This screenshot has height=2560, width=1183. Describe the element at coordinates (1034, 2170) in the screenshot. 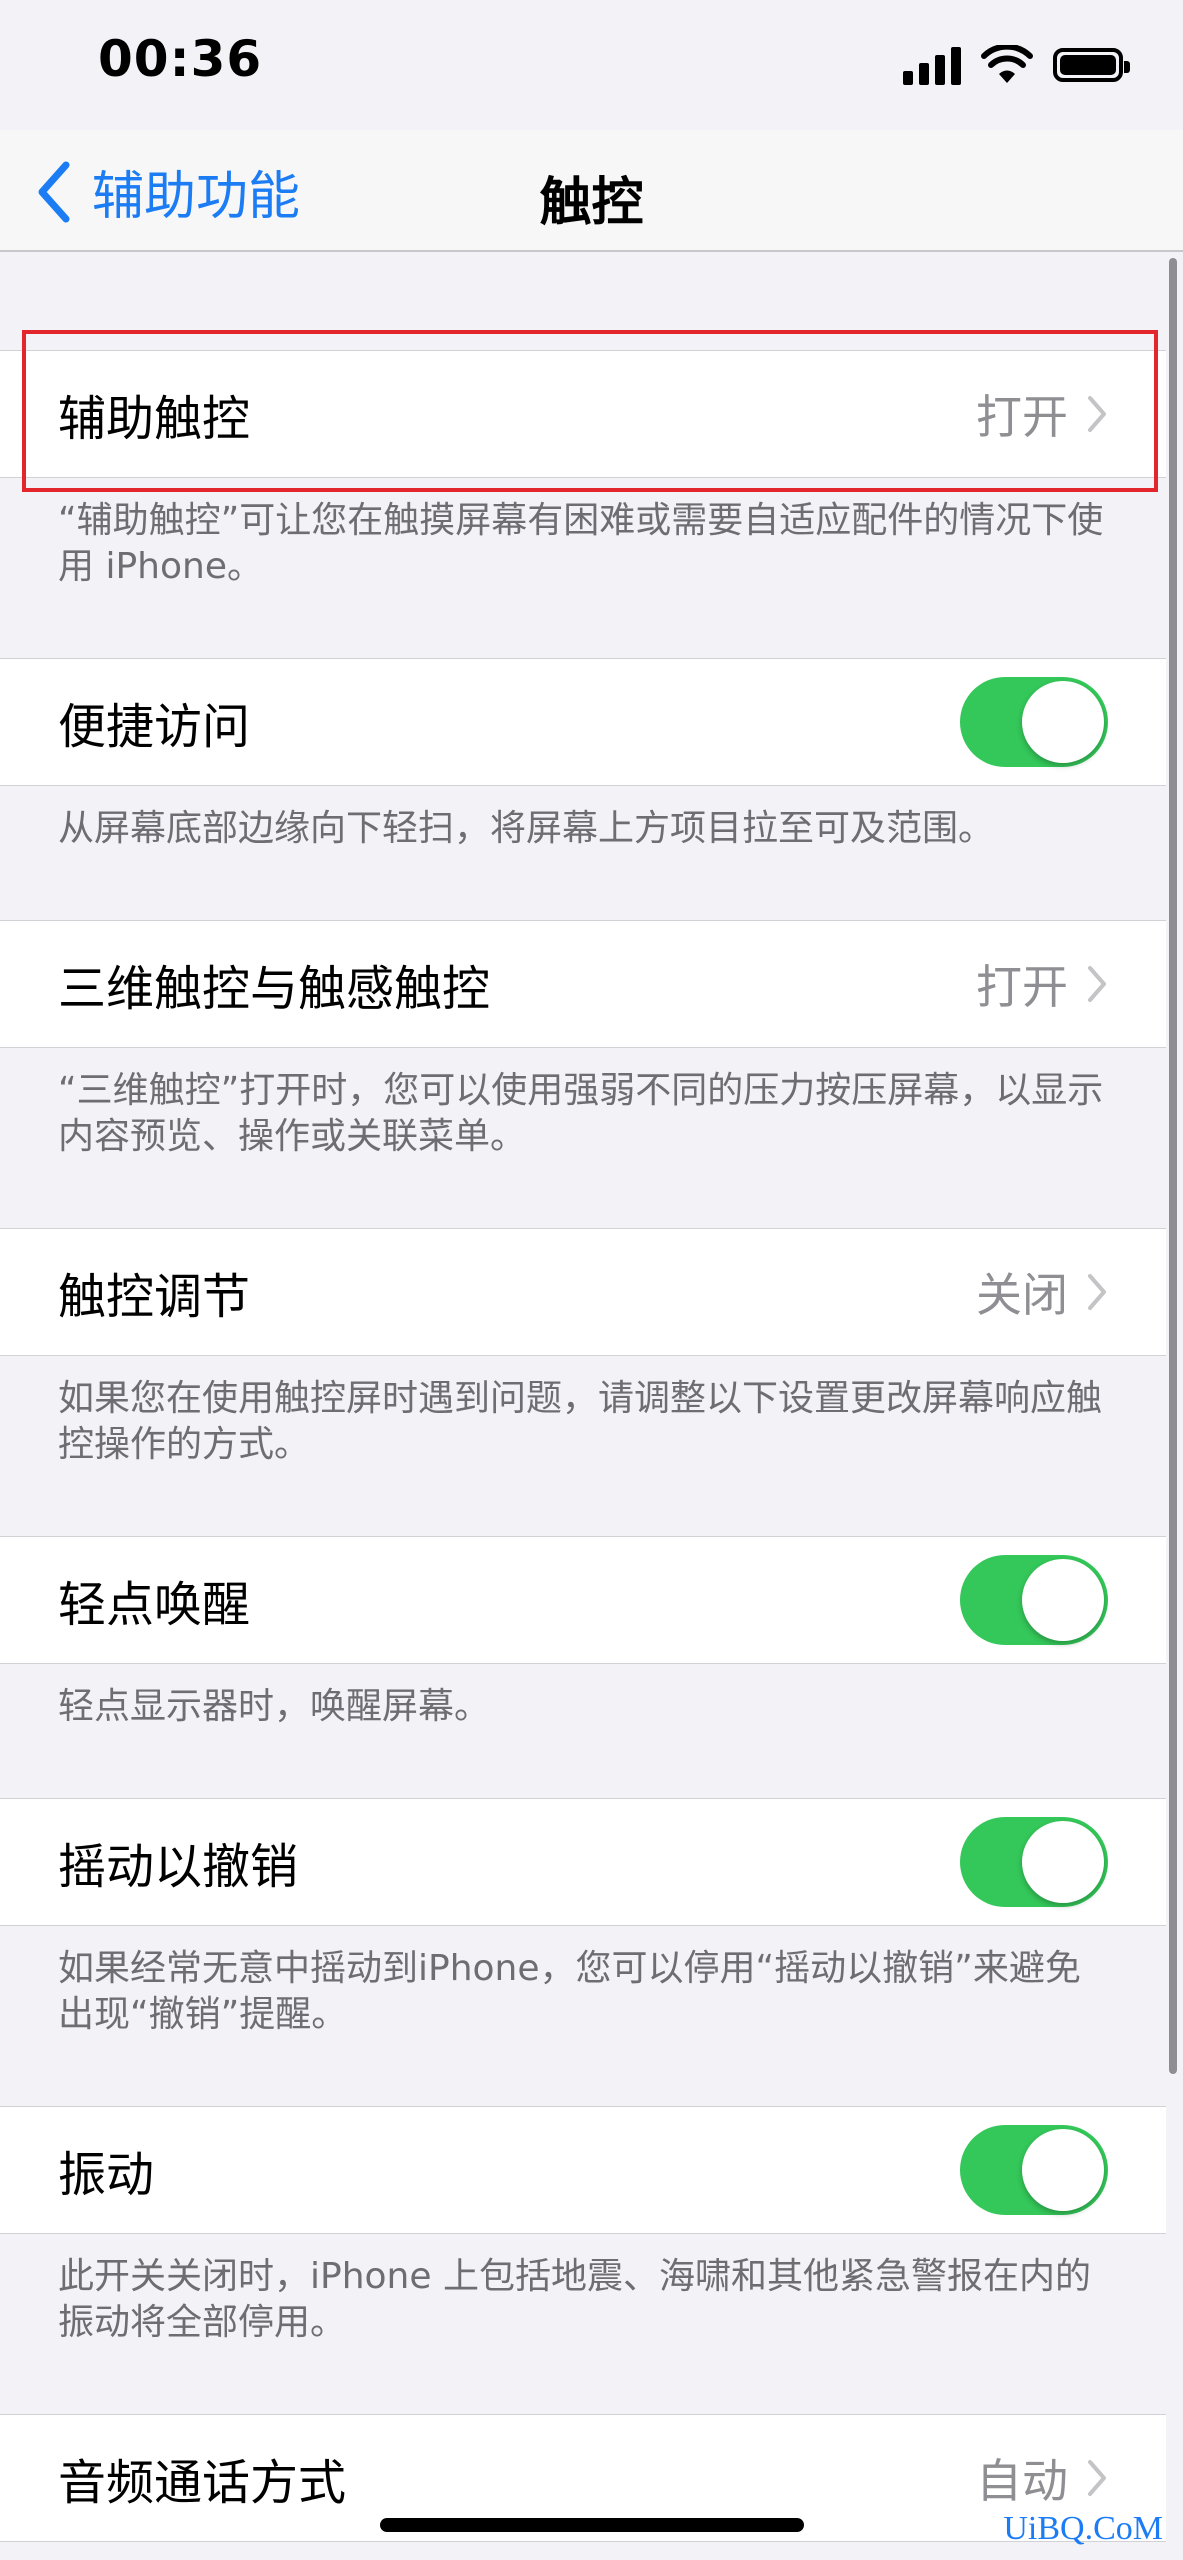

I see `vibration-toggle` at that location.